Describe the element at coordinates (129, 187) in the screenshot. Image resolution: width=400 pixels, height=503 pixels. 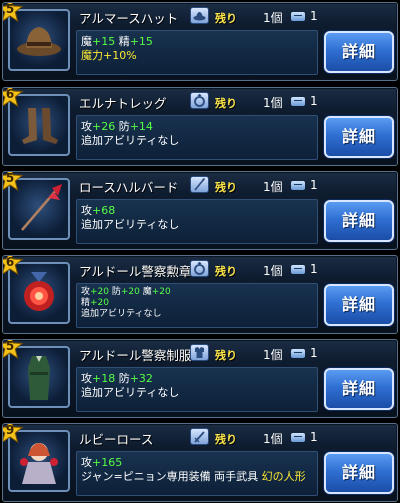
I see `item-name: ロースハルバード` at that location.